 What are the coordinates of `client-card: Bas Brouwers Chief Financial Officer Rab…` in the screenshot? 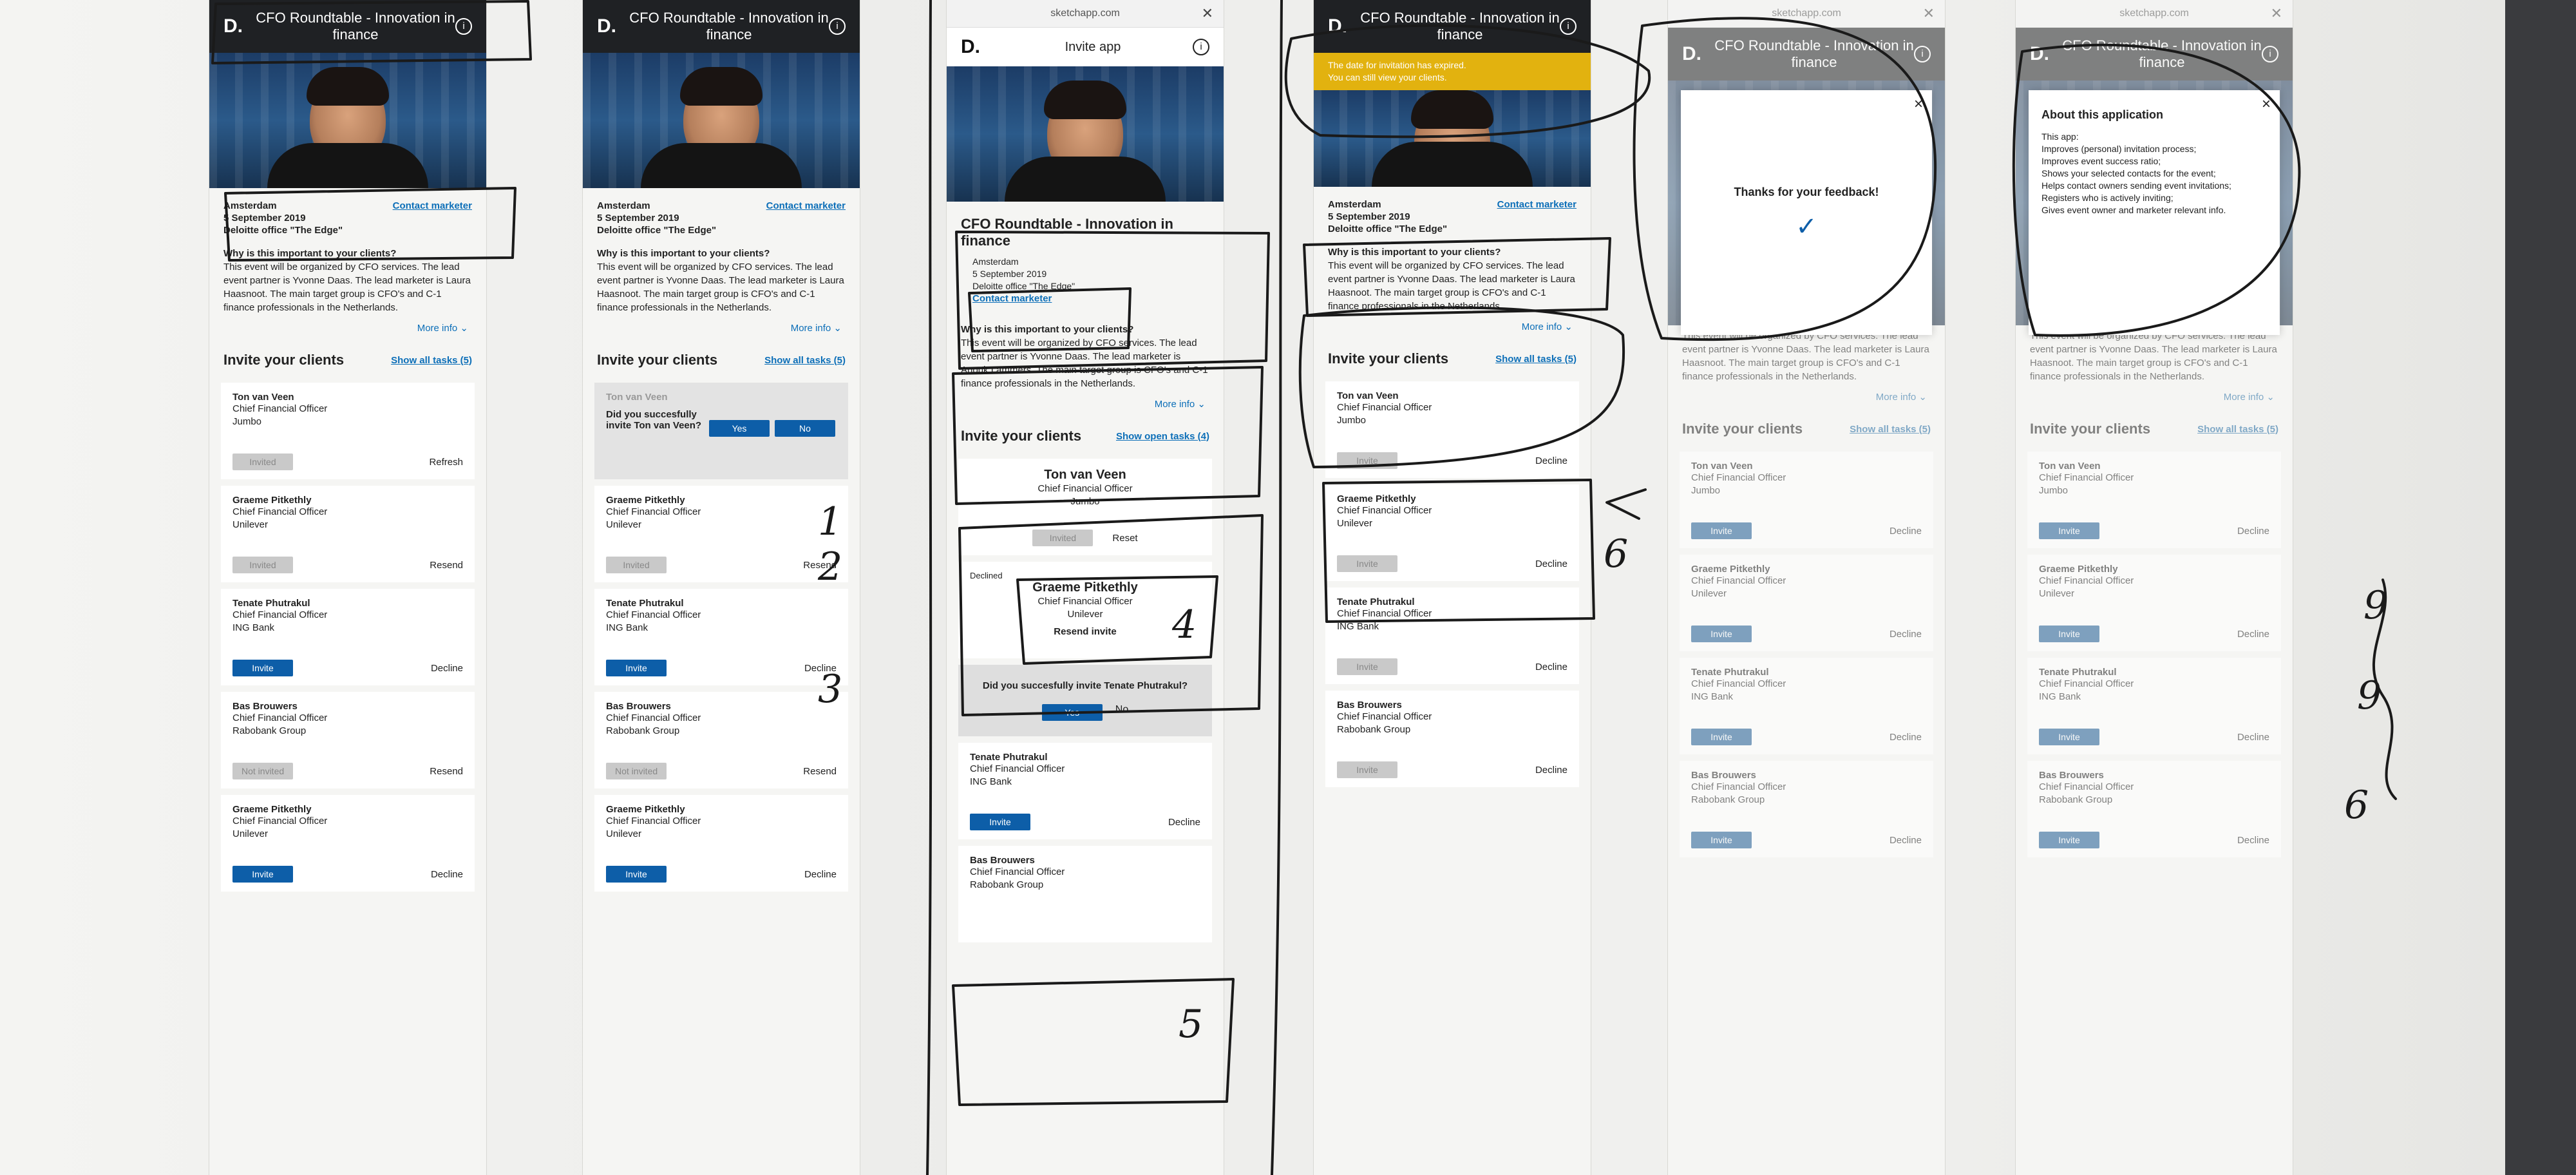 It's located at (348, 740).